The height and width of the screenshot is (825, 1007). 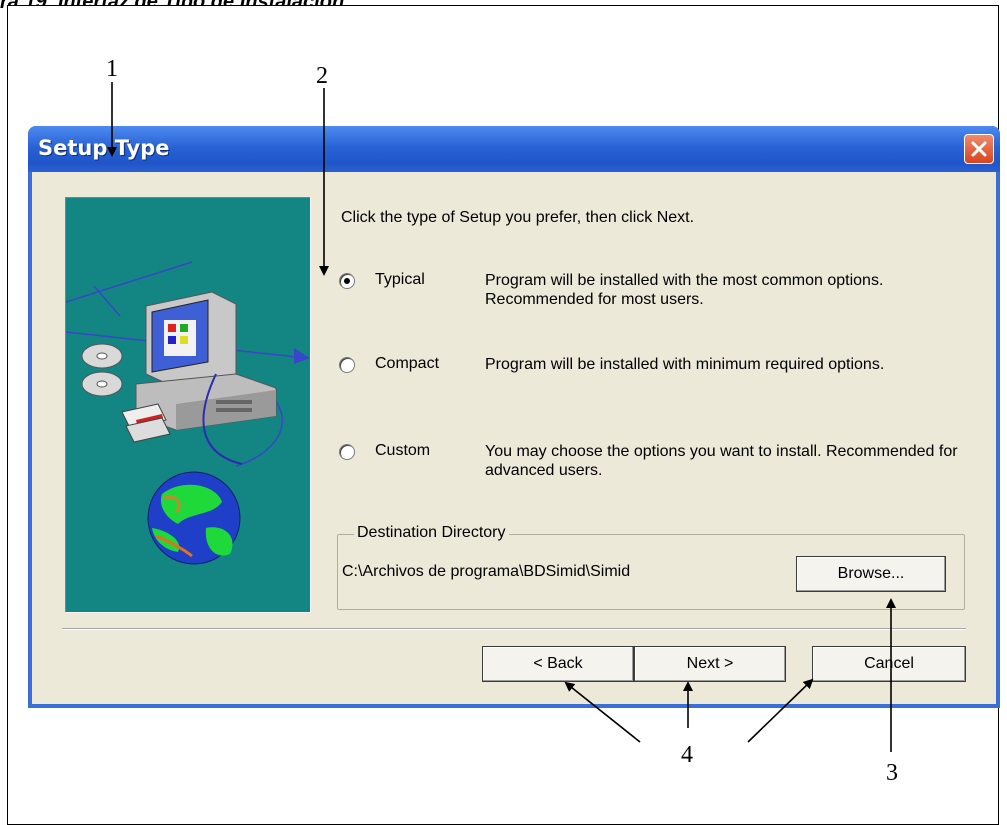 I want to click on arrow-4-back, so click(x=602, y=712).